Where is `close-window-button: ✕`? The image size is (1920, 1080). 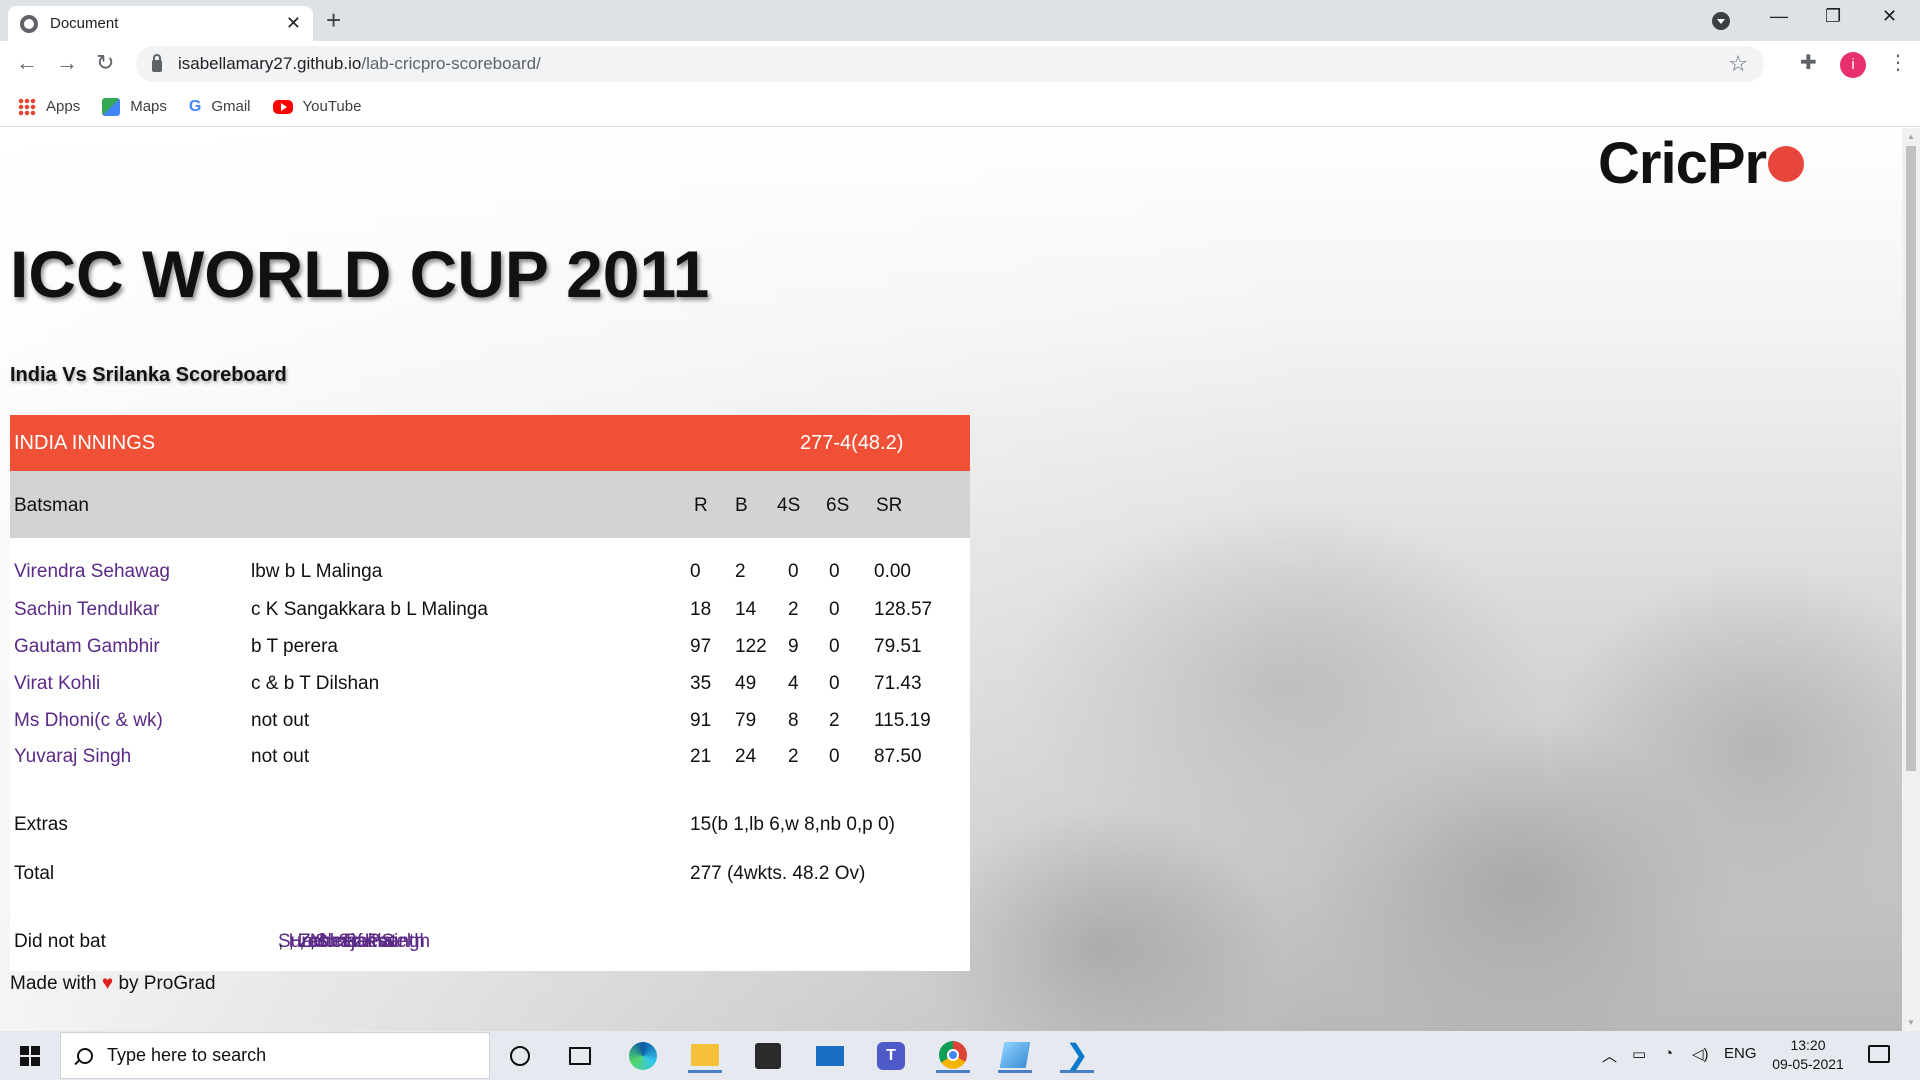
close-window-button: ✕ is located at coordinates (1889, 16).